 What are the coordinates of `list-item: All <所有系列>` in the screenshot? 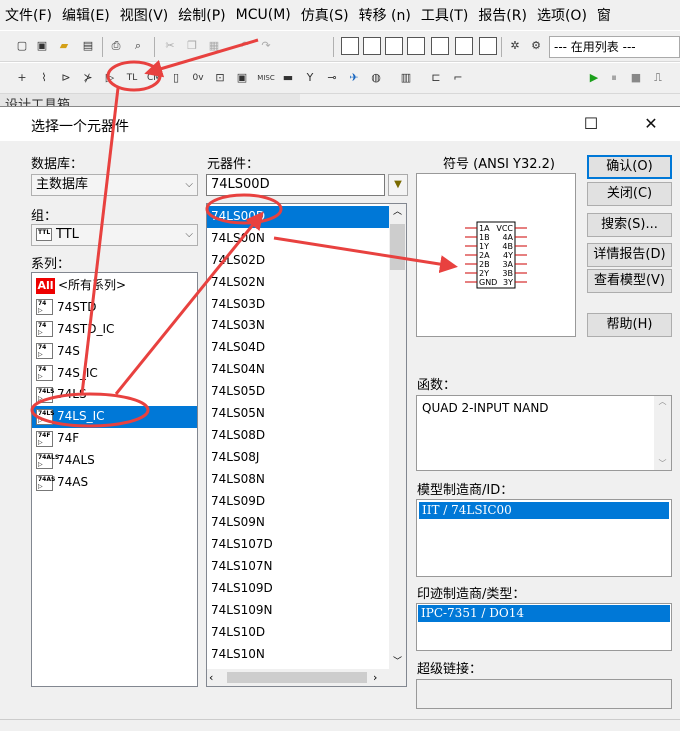 It's located at (114, 286).